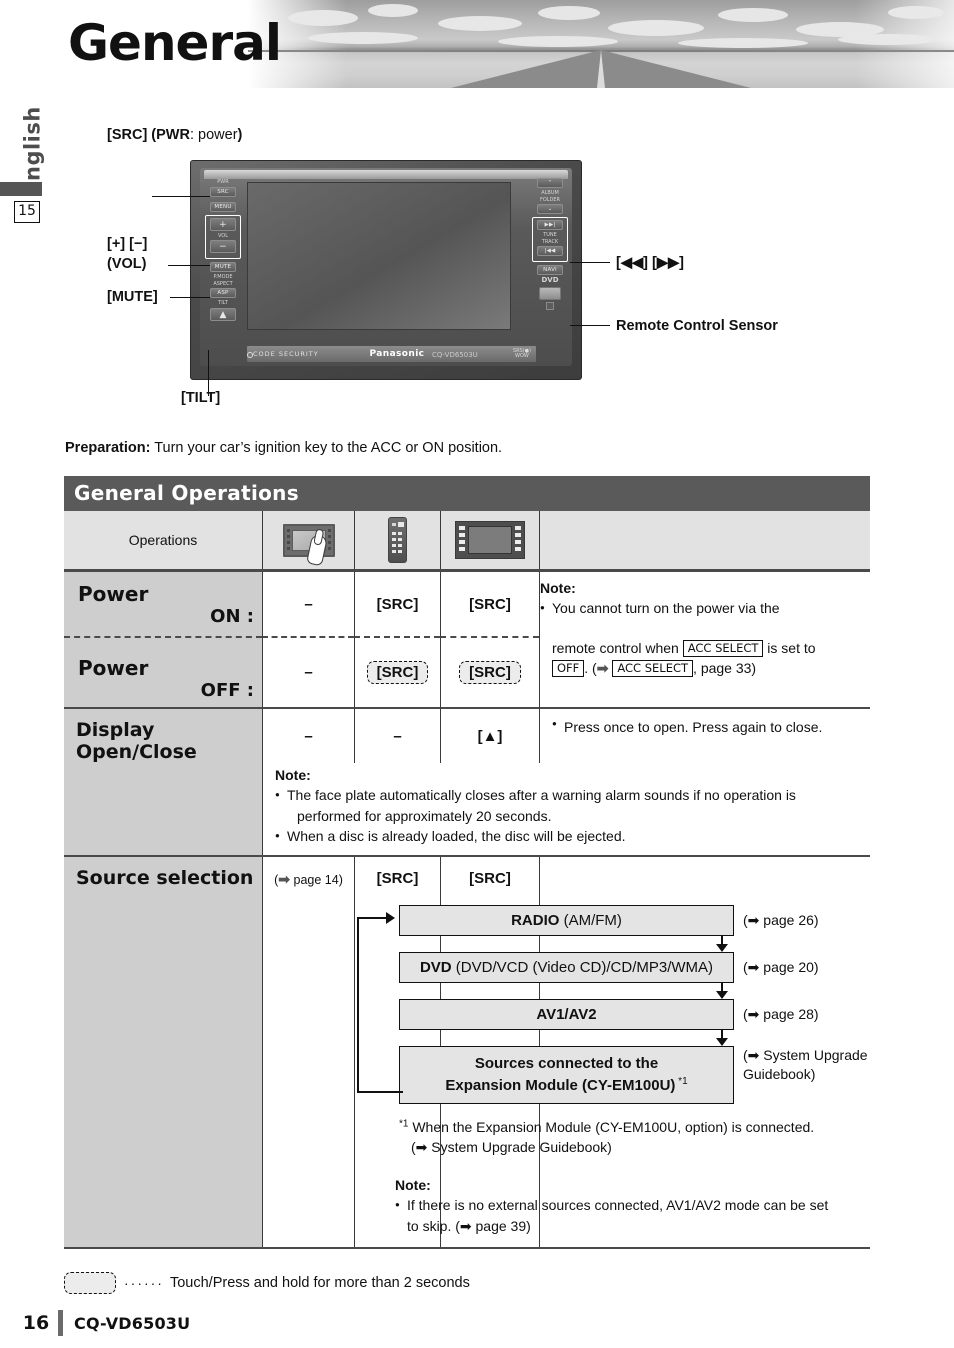 This screenshot has width=954, height=1348. Describe the element at coordinates (566, 920) in the screenshot. I see `flow-box-radio: RADIO (AM/FM)` at that location.